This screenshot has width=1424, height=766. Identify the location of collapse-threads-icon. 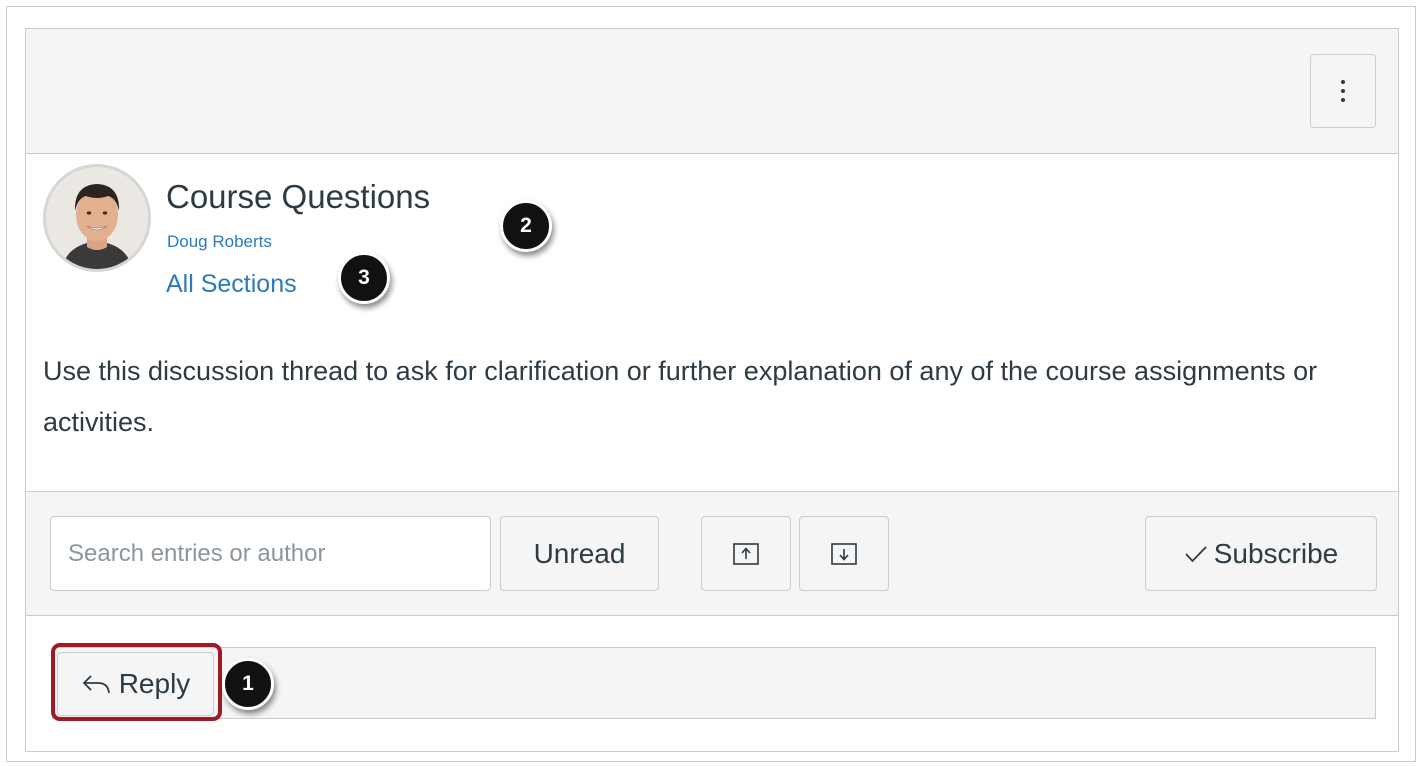
(844, 553).